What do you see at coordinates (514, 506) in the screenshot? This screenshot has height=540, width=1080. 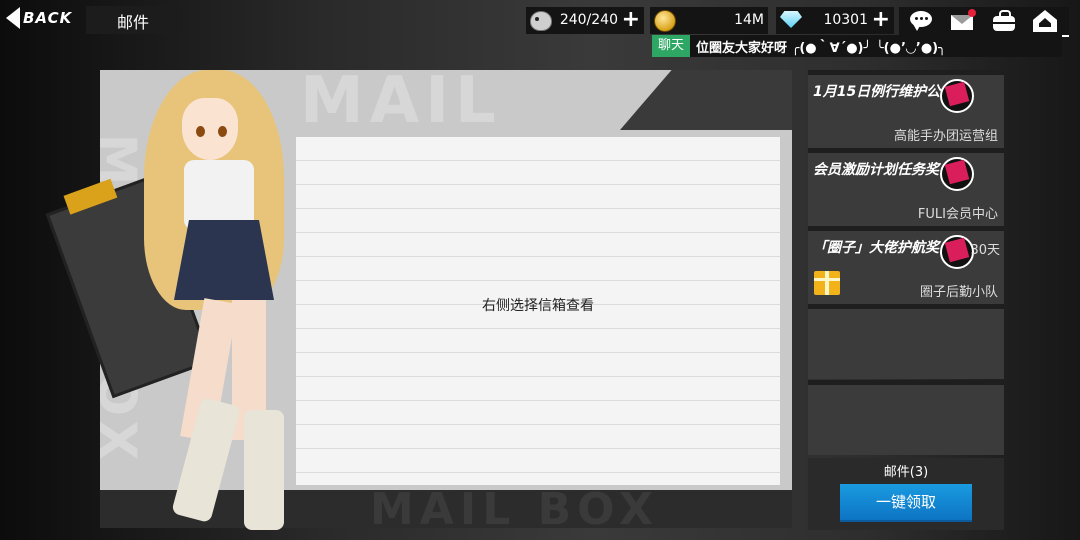 I see `bg-decor-text-bottom: MAIL BOX` at bounding box center [514, 506].